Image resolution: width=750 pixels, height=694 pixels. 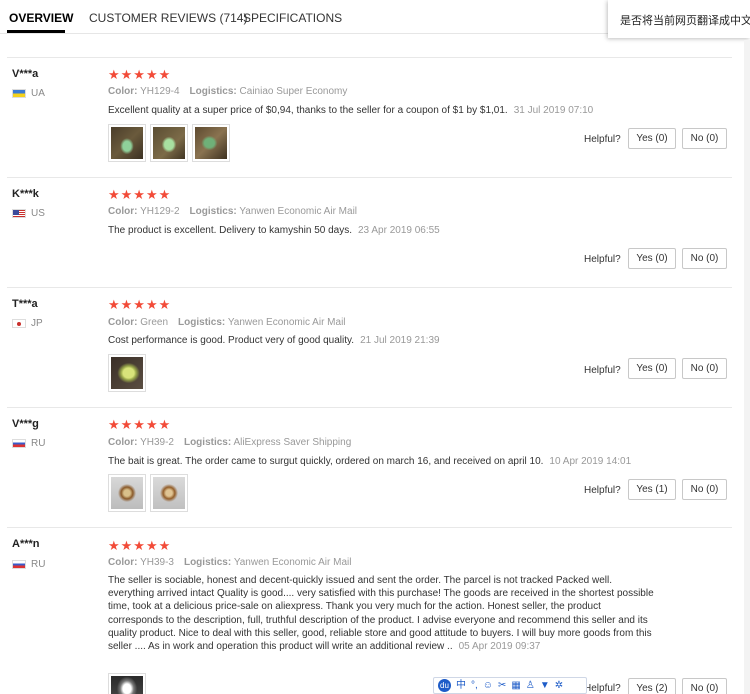 I want to click on shirt-icon: ▼, so click(x=545, y=686).